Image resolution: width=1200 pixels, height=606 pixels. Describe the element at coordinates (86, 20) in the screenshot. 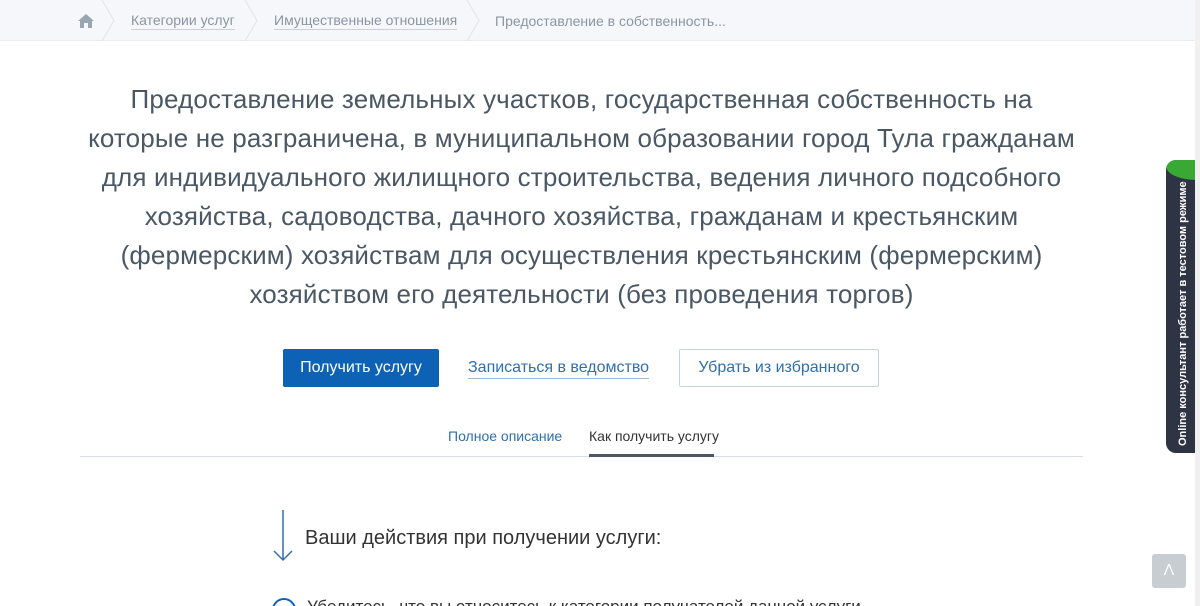

I see `home-icon` at that location.